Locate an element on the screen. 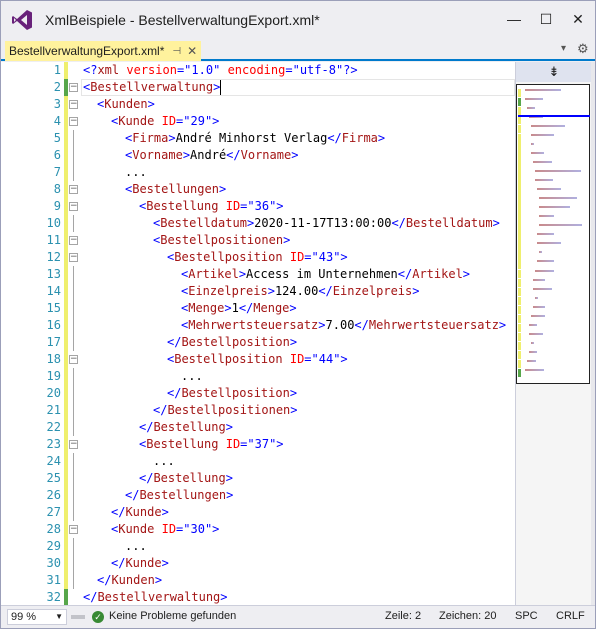  tab-bestellverwaltungexport: BestellverwaltungExport.xml* ⊣ ✕ is located at coordinates (103, 51).